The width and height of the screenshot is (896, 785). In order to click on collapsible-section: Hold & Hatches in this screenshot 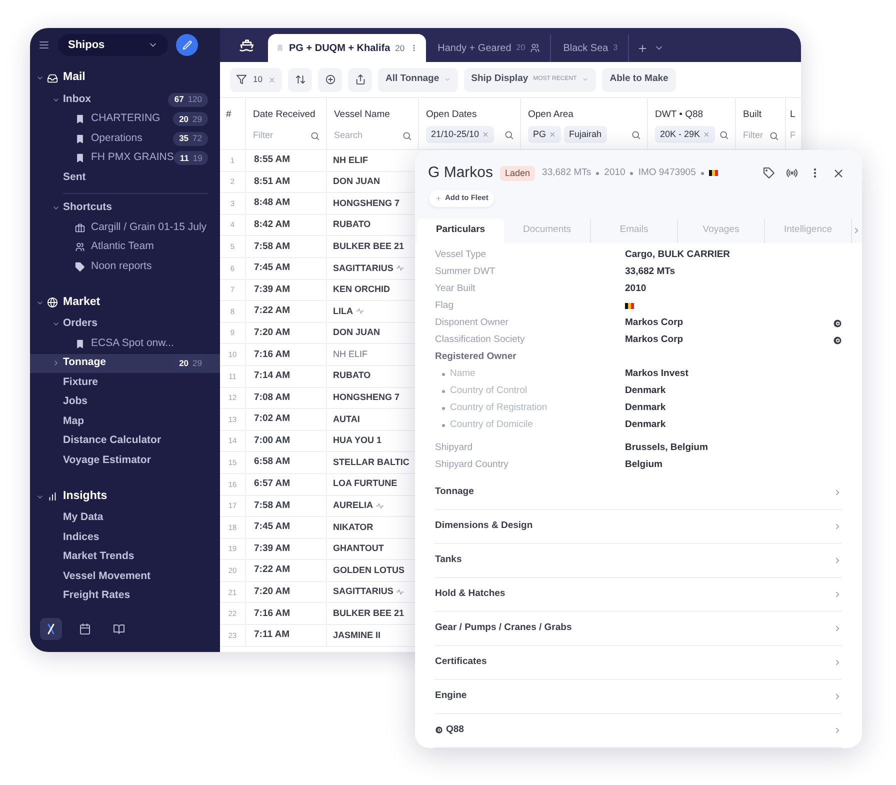, I will do `click(638, 595)`.